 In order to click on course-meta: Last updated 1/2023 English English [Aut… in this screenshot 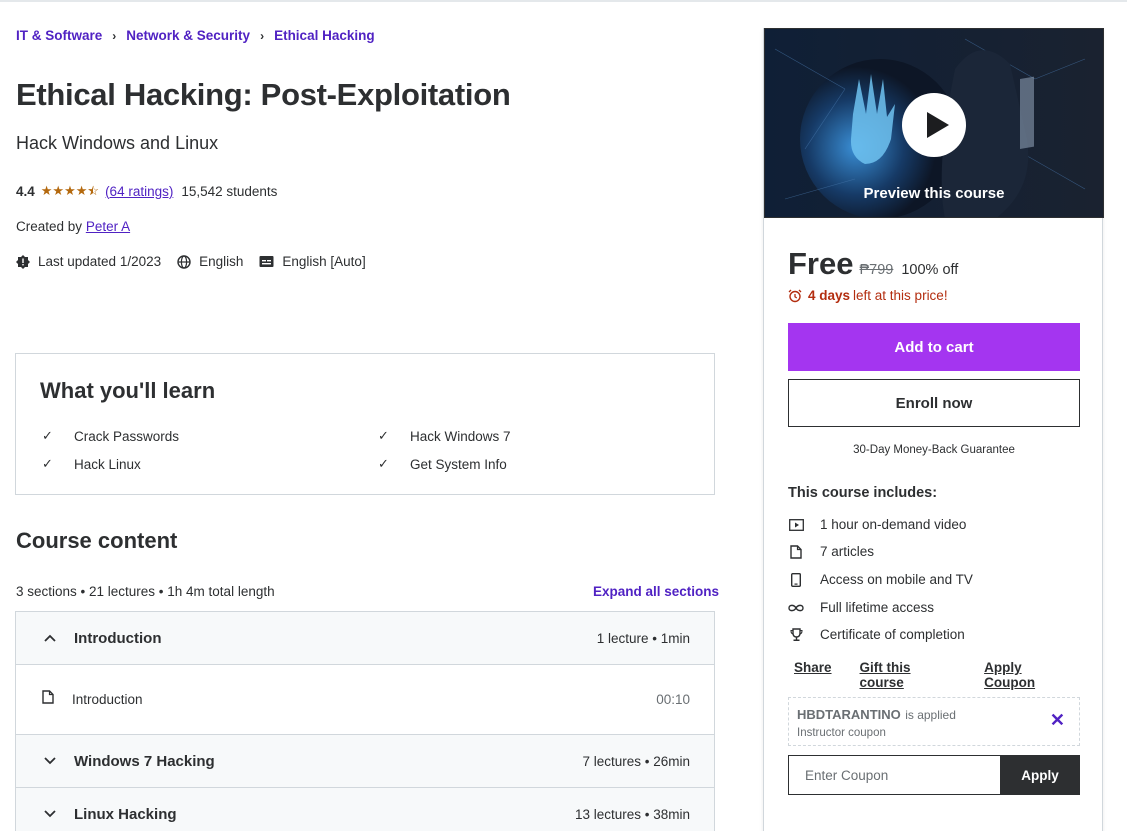, I will do `click(199, 261)`.